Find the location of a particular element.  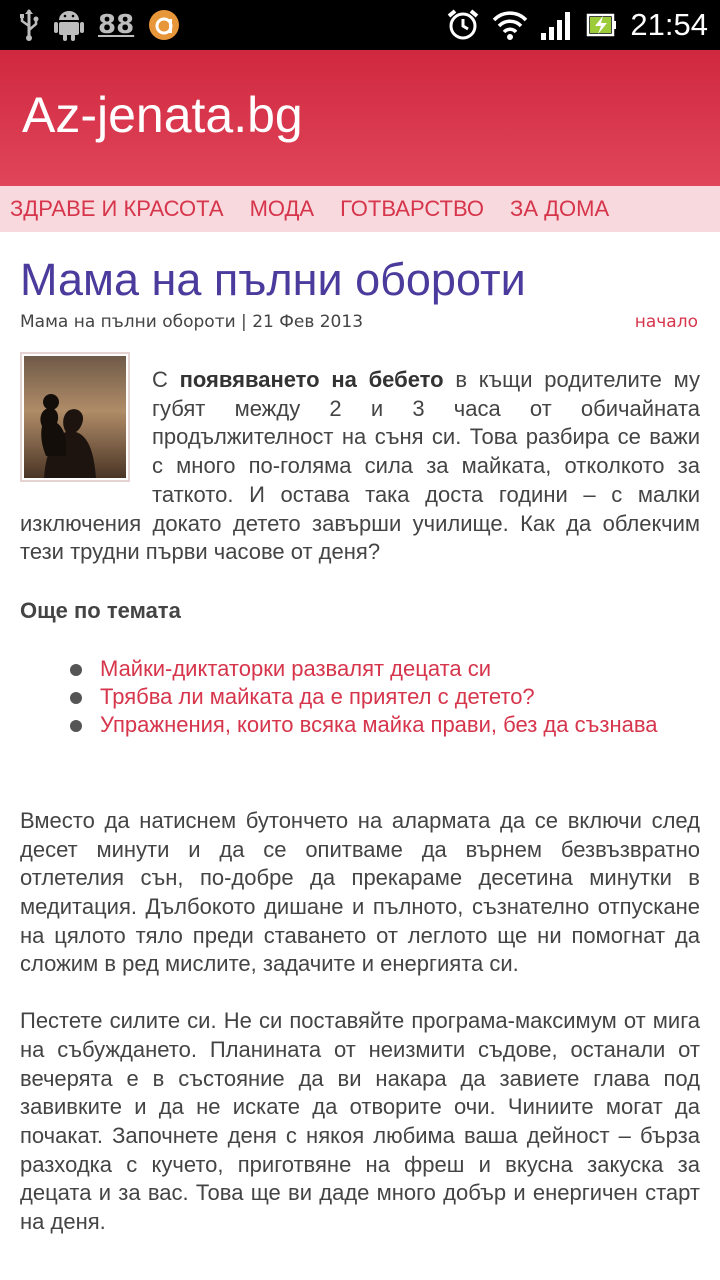

alarm-icon is located at coordinates (463, 25).